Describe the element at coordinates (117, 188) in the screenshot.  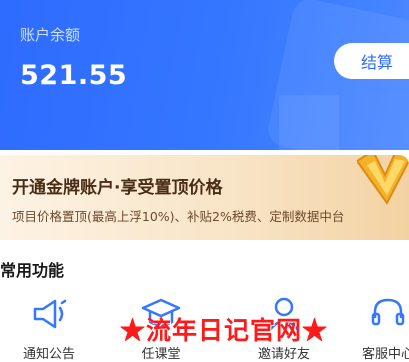
I see `gold-banner-title: 开通金牌账户·享受置顶价格` at that location.